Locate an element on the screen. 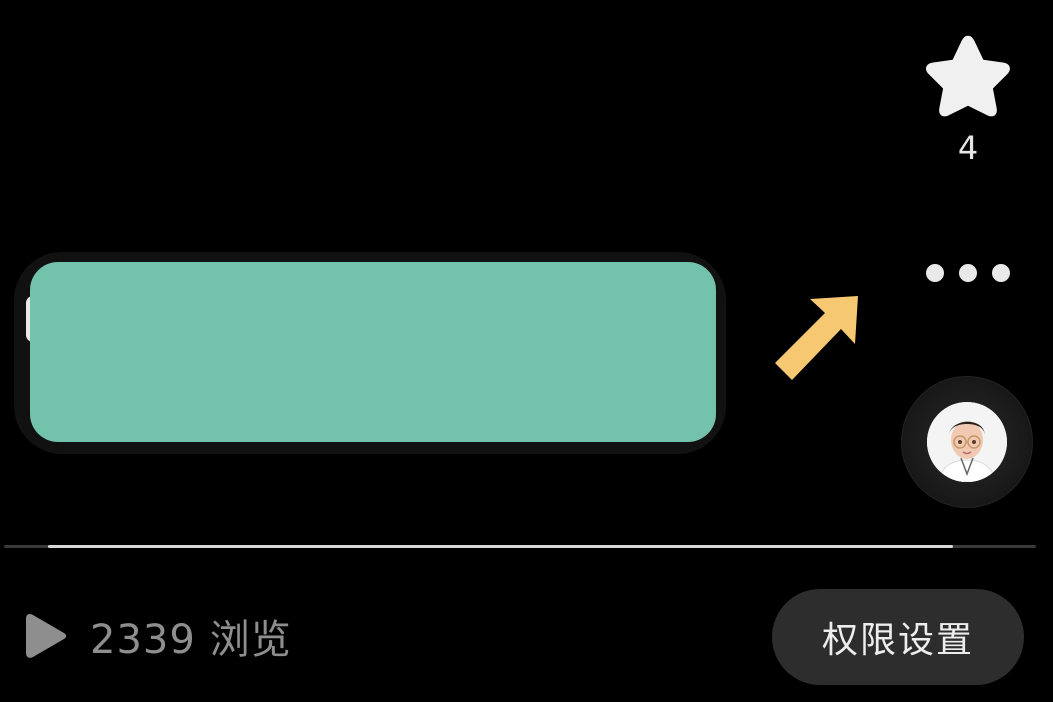 The image size is (1053, 702). favorite-button: 4 is located at coordinates (968, 98).